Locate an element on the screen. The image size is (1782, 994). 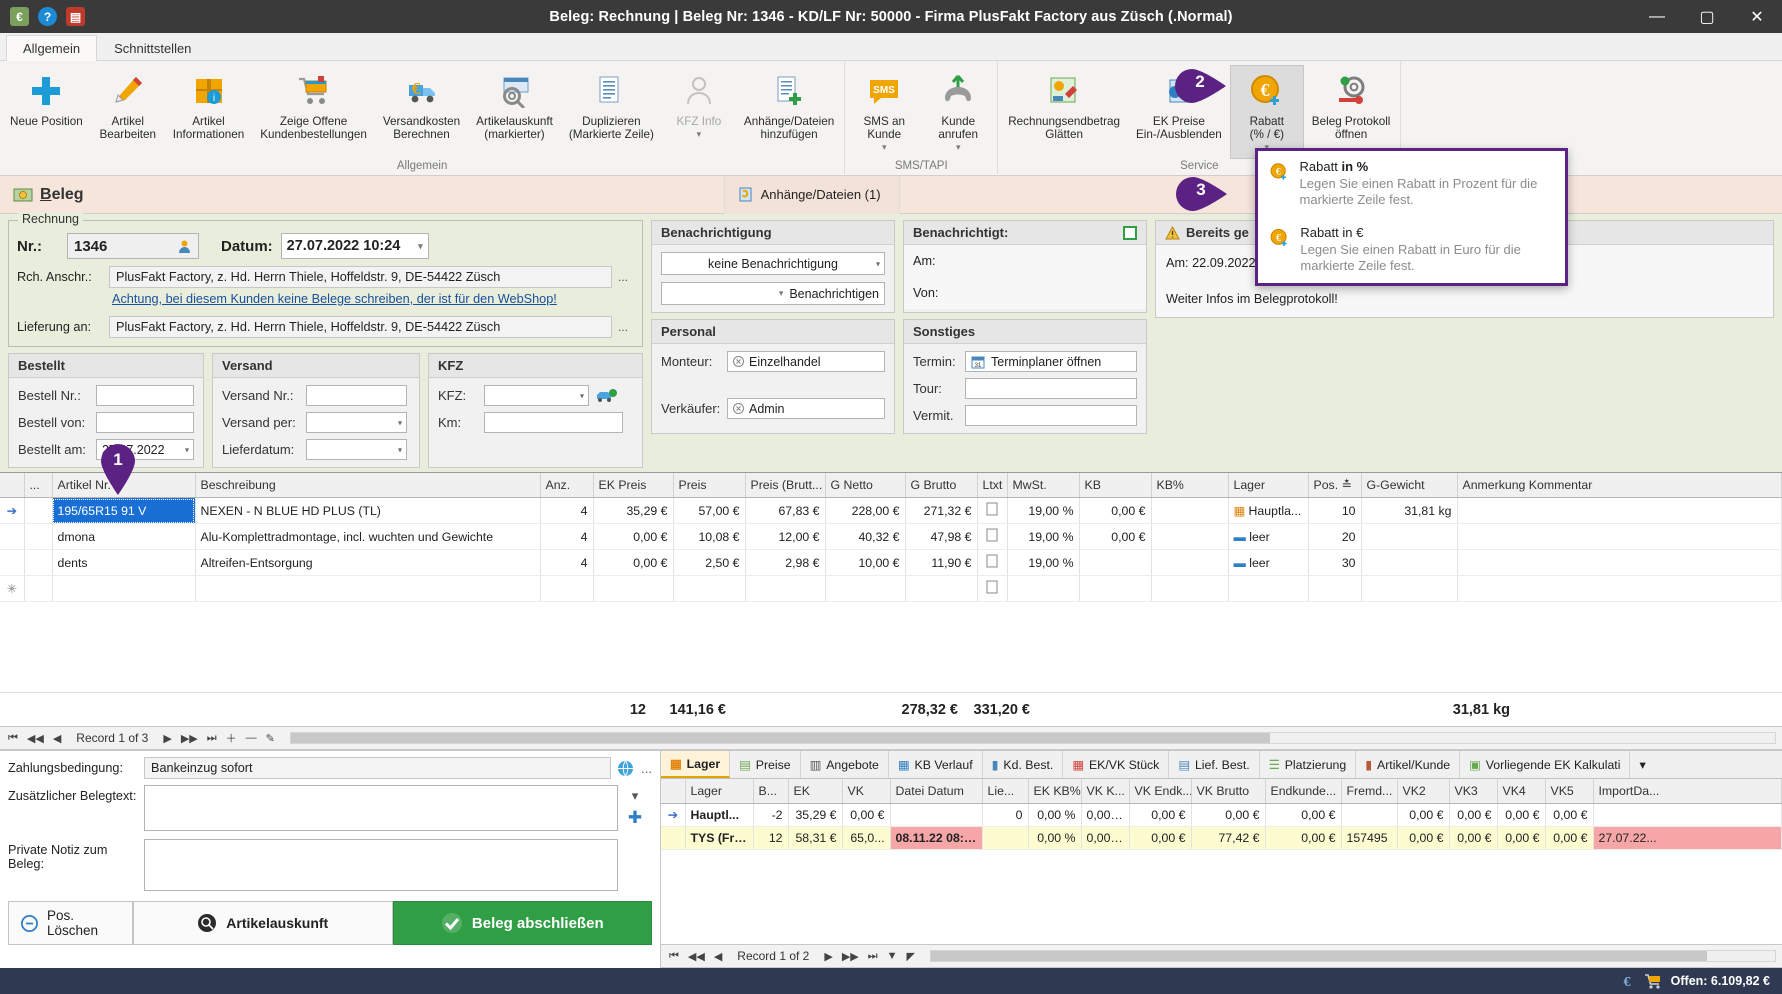
lager-cell-vk4: 0,00 € is located at coordinates (1521, 838).